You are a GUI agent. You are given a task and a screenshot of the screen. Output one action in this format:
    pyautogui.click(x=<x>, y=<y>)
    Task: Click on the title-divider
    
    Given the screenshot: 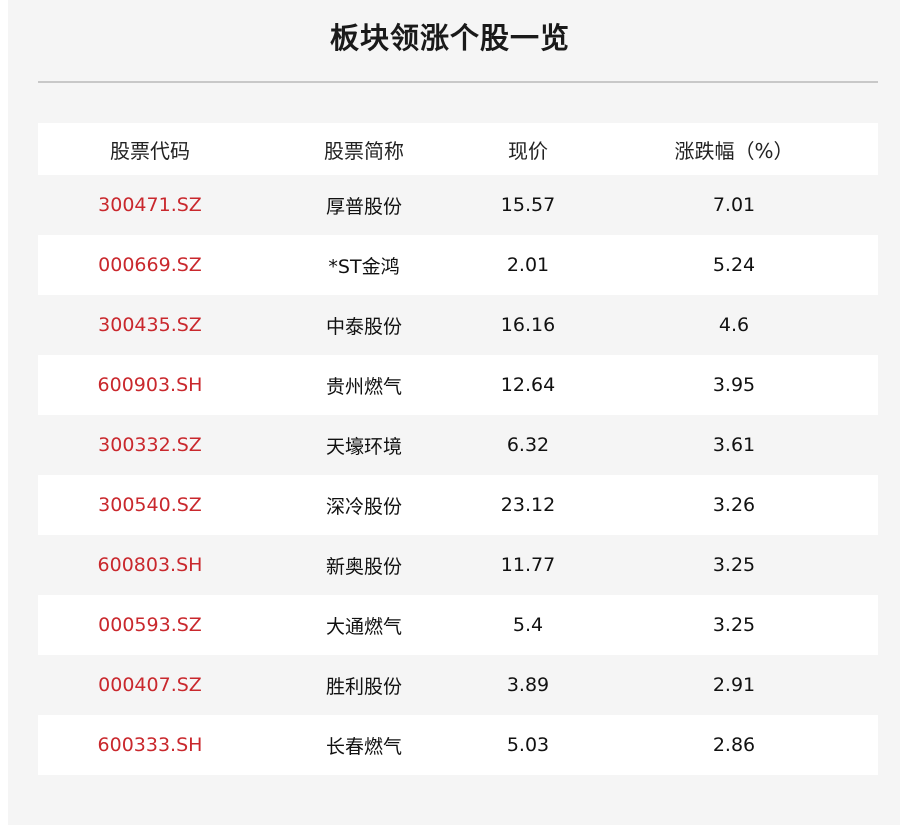 What is the action you would take?
    pyautogui.click(x=458, y=82)
    